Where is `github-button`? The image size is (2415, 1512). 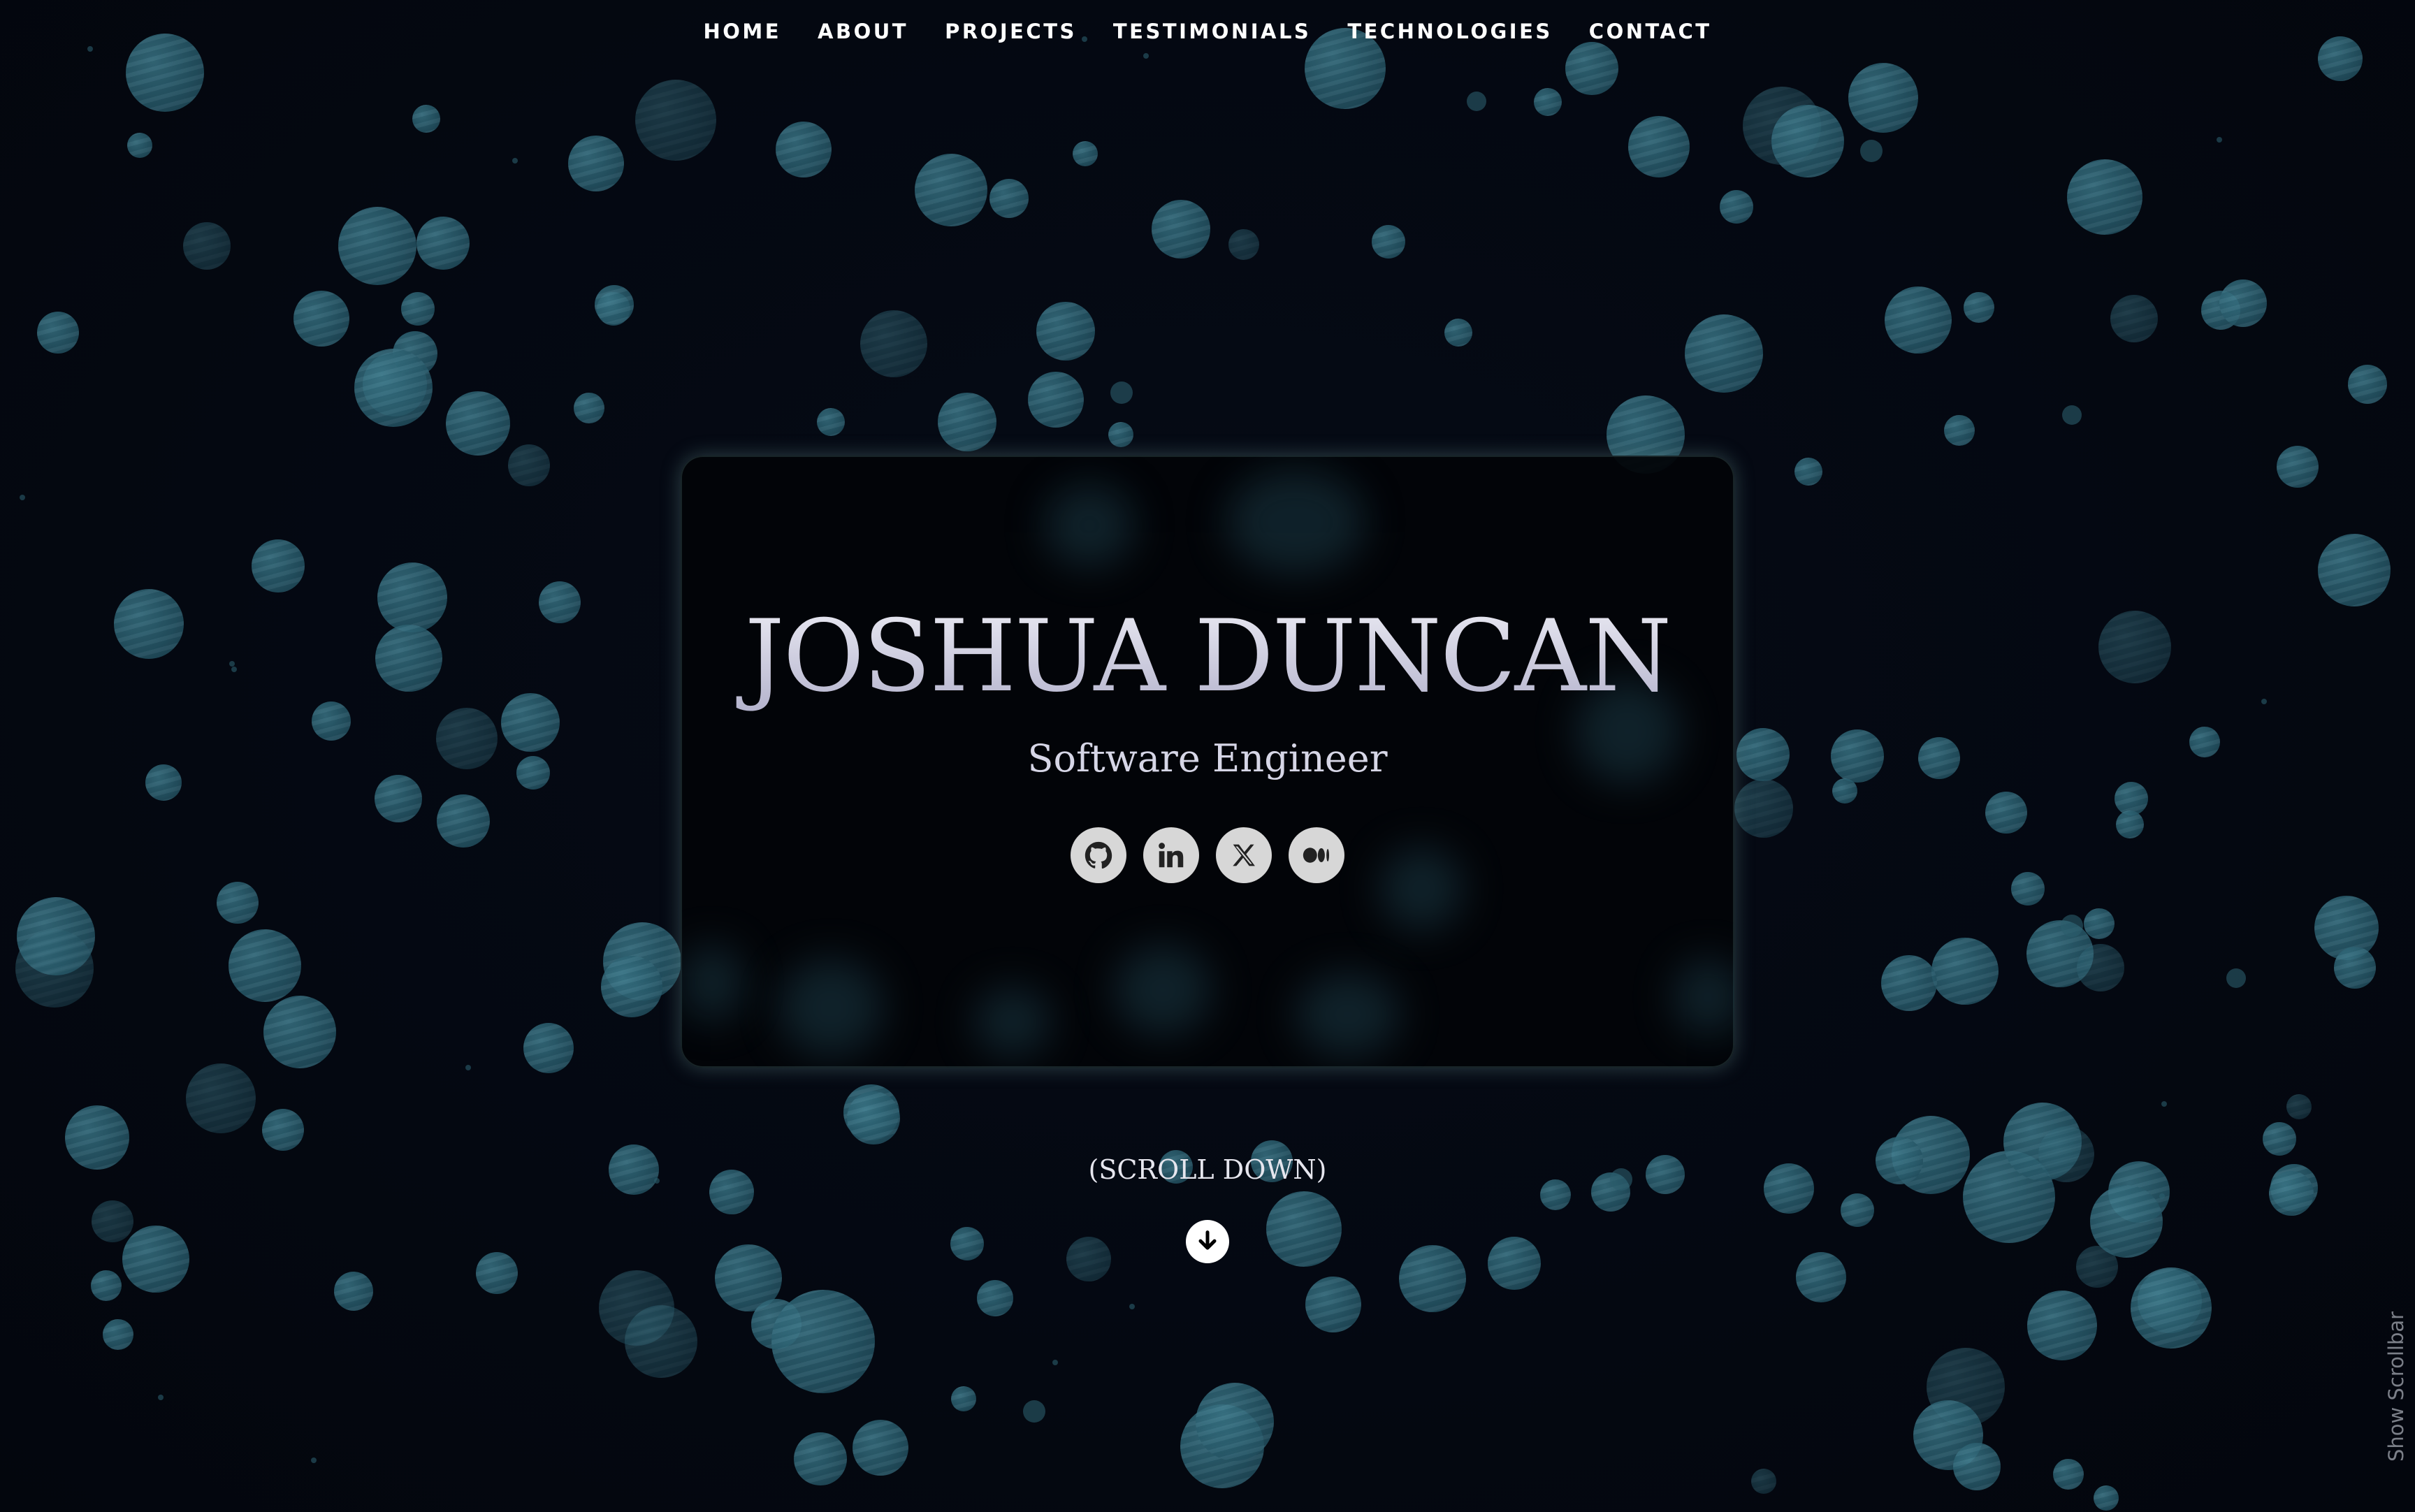
github-button is located at coordinates (1098, 855).